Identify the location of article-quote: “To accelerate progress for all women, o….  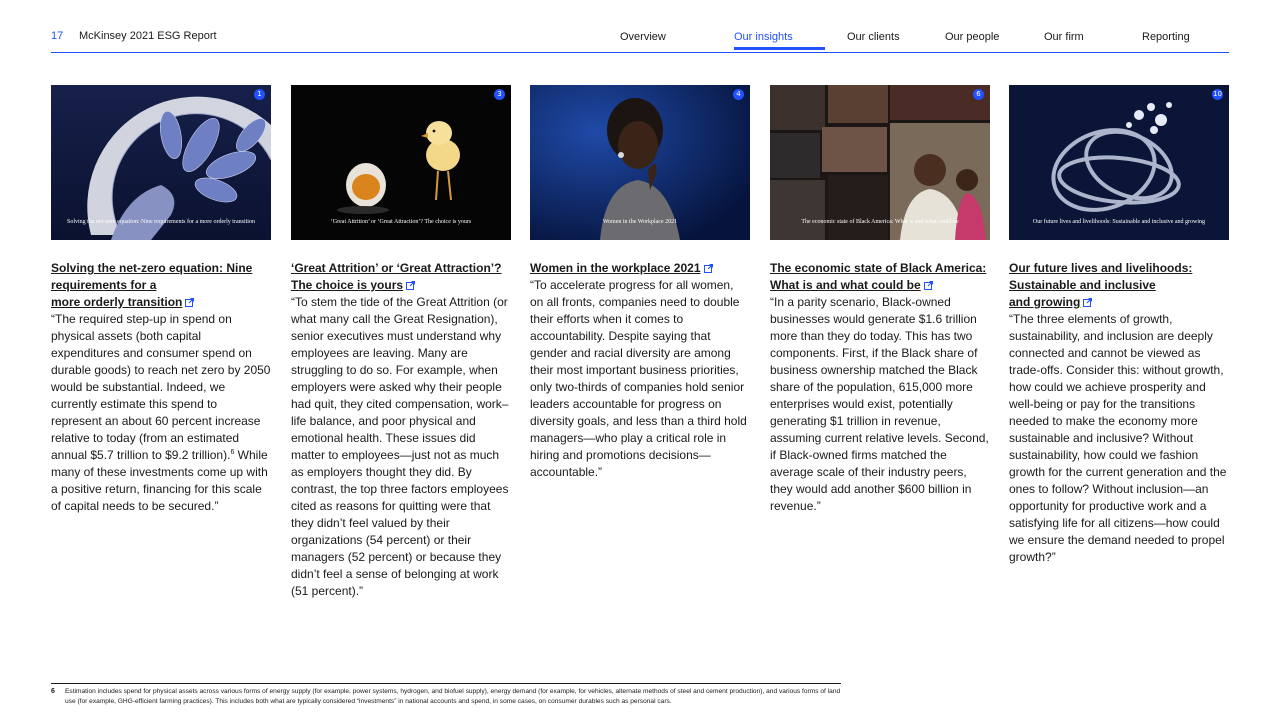
(638, 378).